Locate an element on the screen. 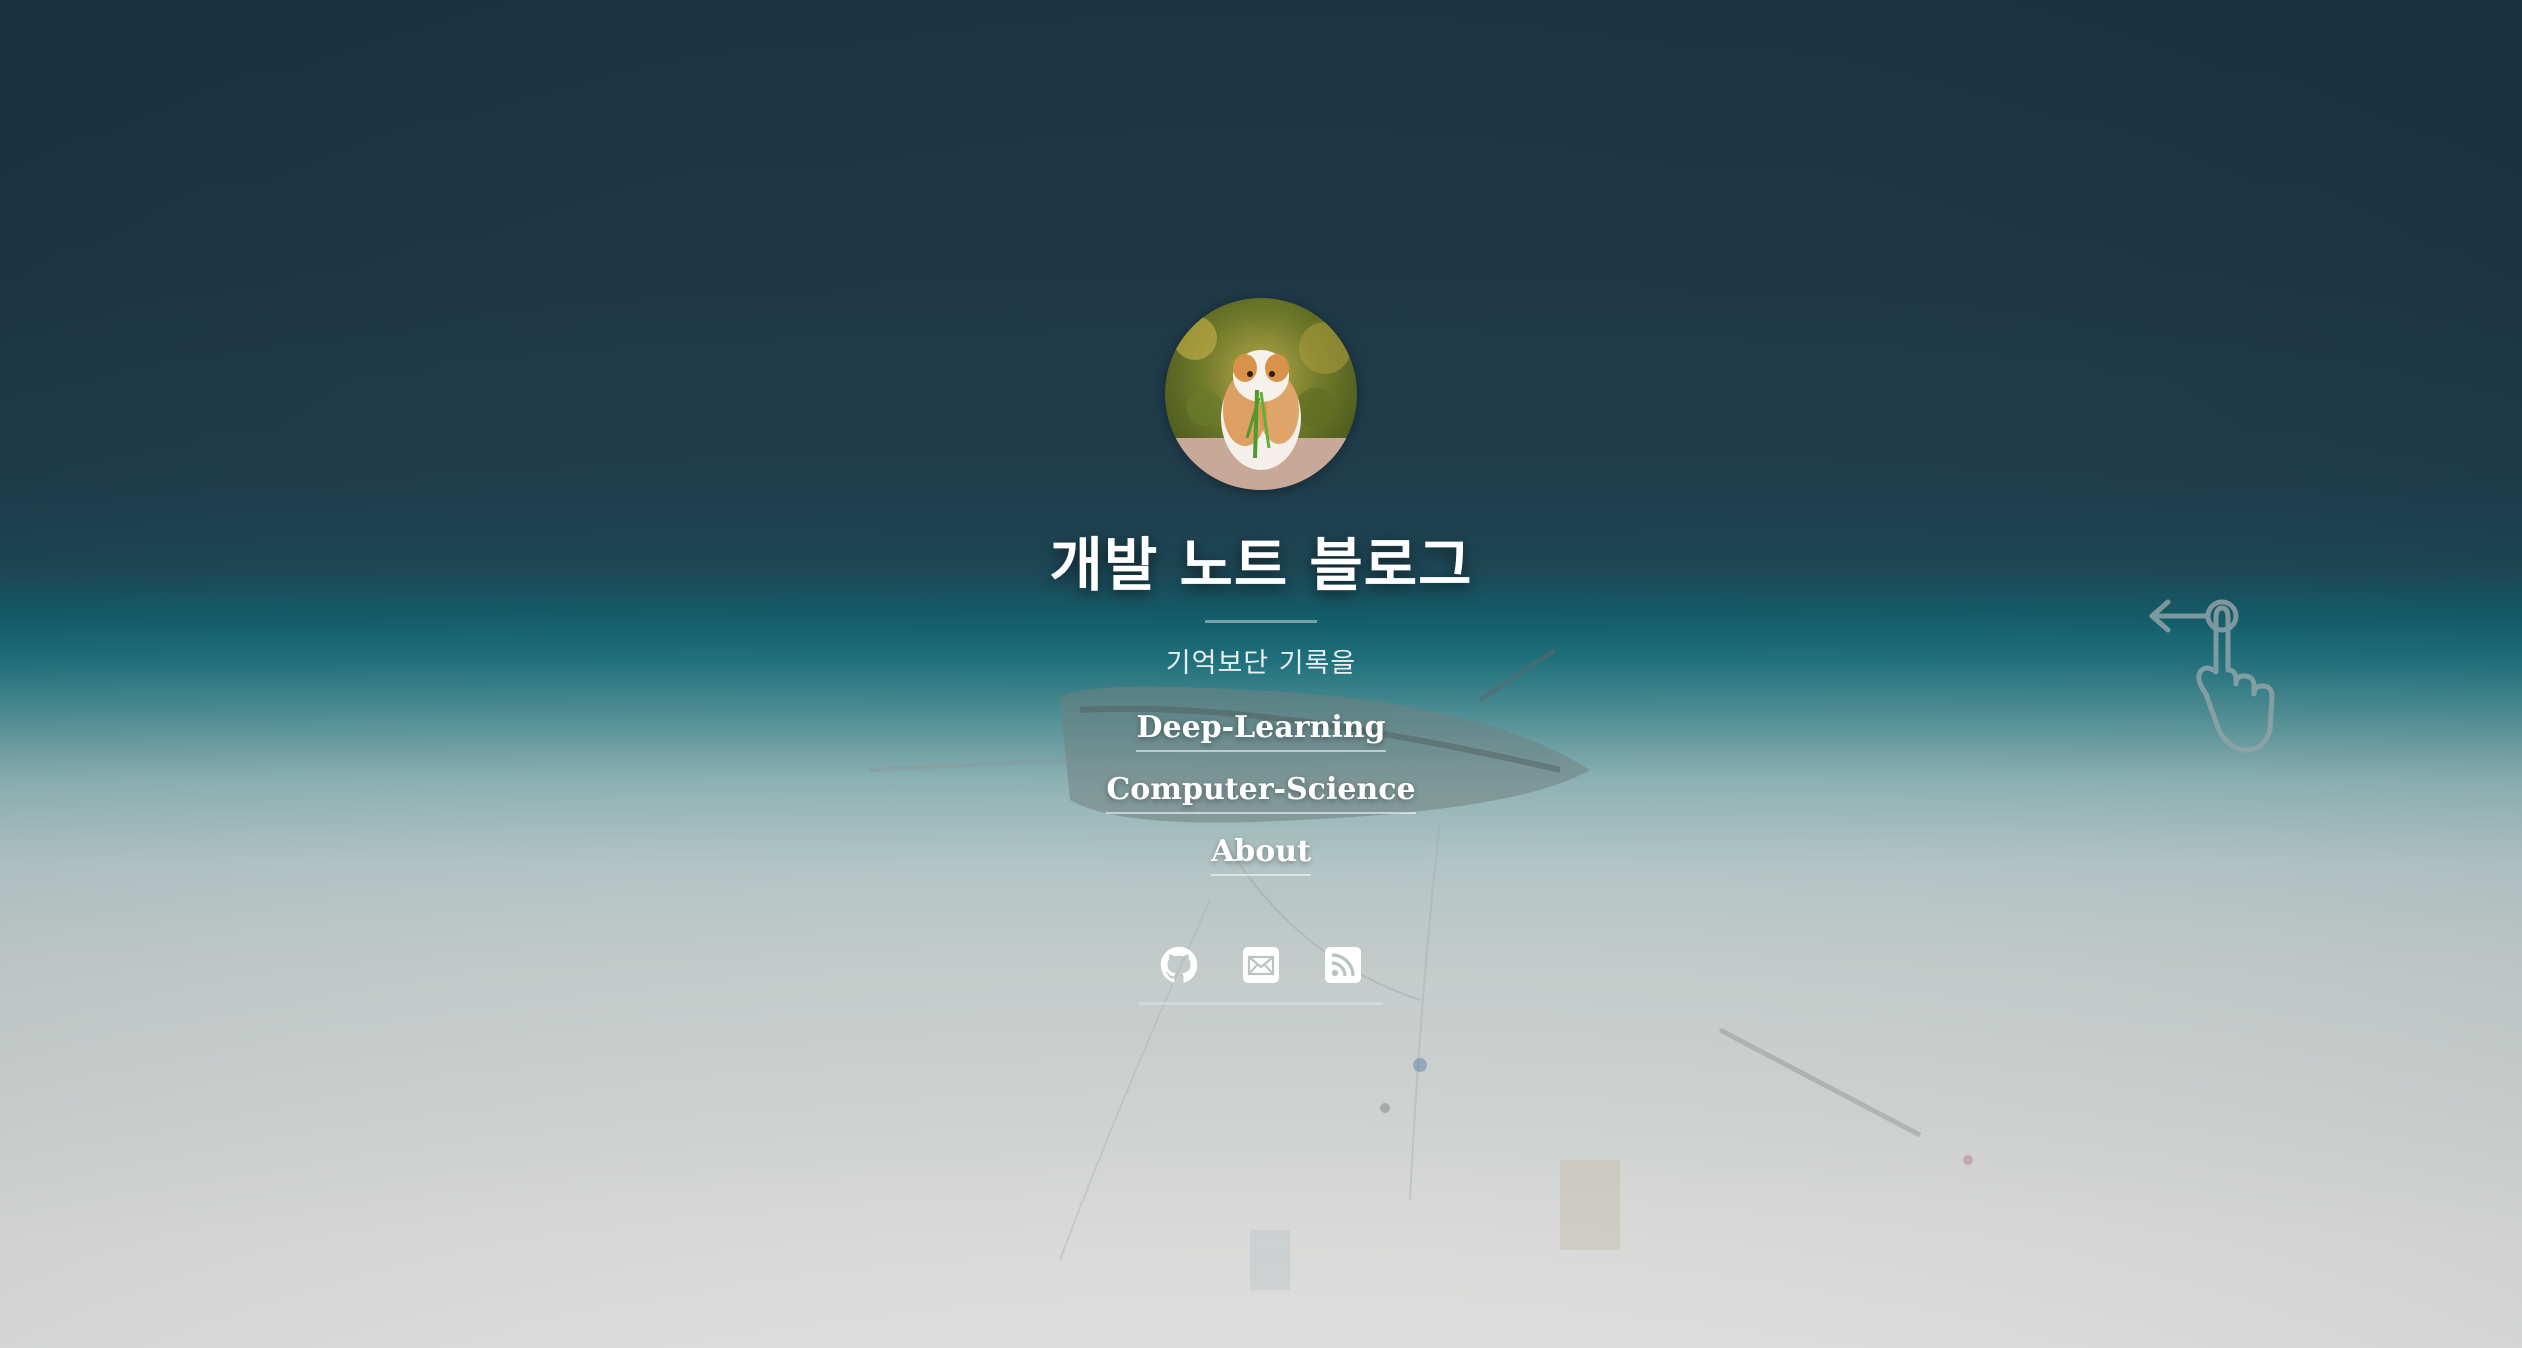 This screenshot has height=1348, width=2522. site-title: 개발 노트 블로그 is located at coordinates (1261, 565).